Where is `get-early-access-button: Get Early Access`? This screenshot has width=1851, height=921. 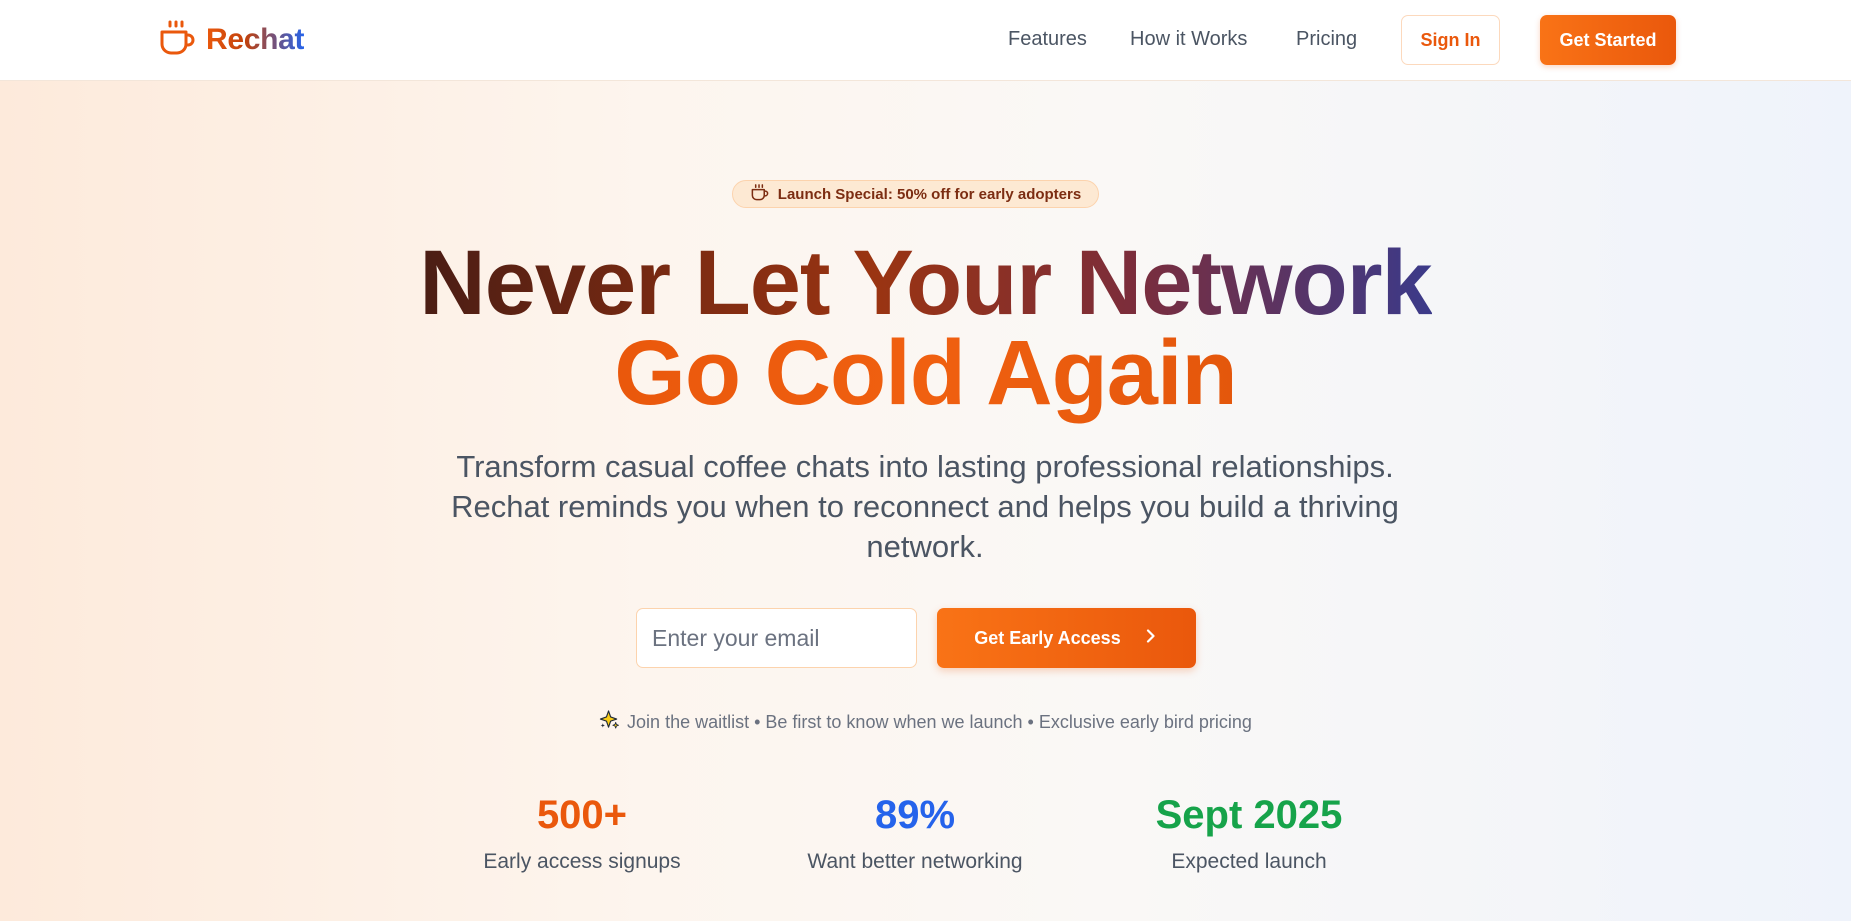
get-early-access-button: Get Early Access is located at coordinates (1066, 638).